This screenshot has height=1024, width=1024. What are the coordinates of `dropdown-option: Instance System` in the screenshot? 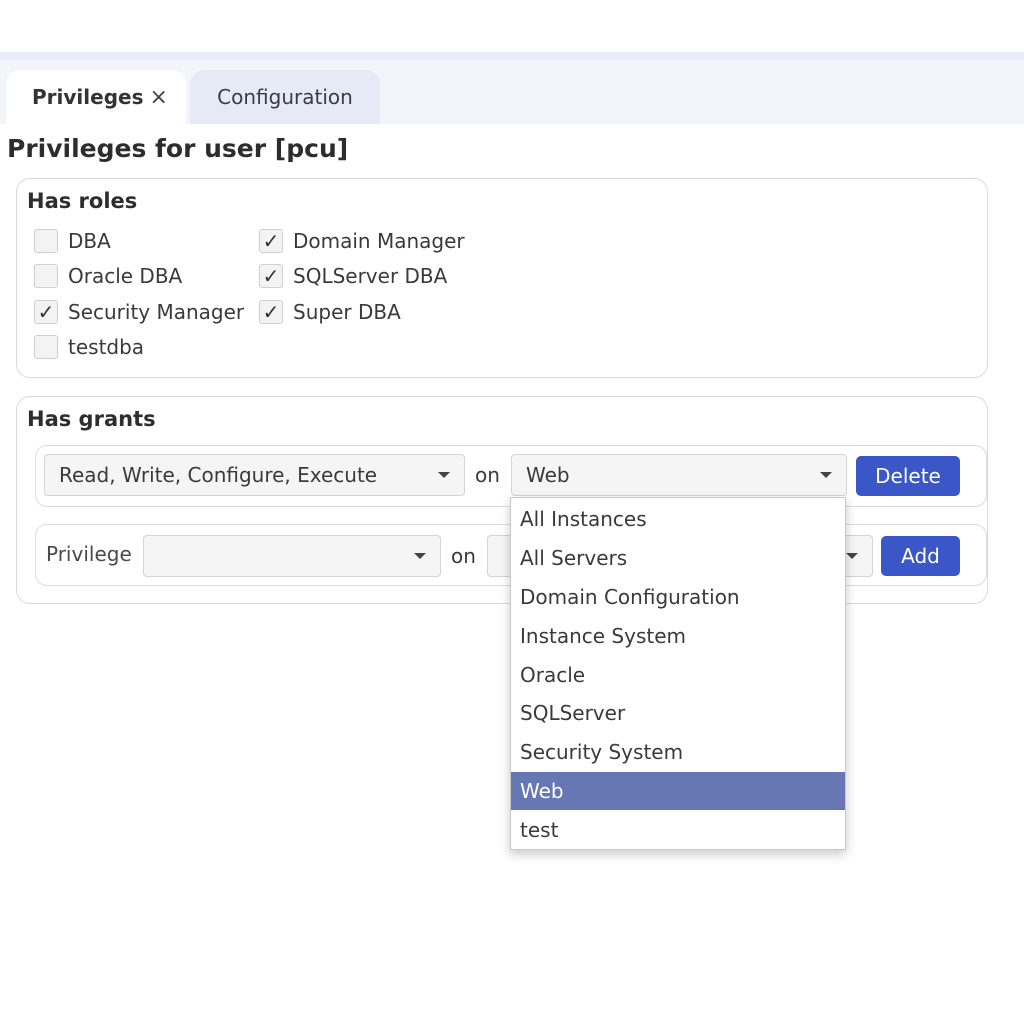 It's located at (678, 635).